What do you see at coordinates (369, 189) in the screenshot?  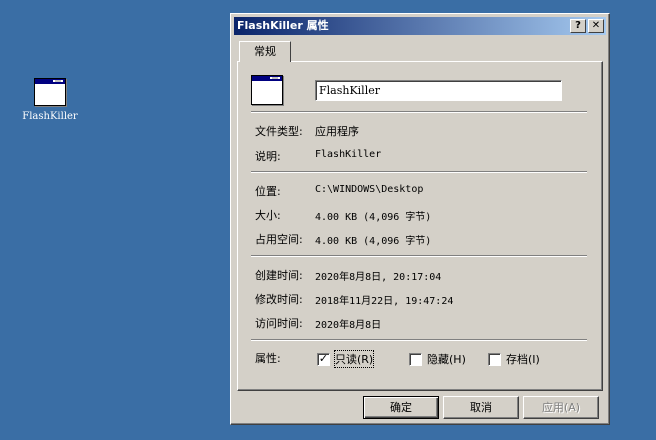 I see `location-value: C:\WINDOWS\Desktop` at bounding box center [369, 189].